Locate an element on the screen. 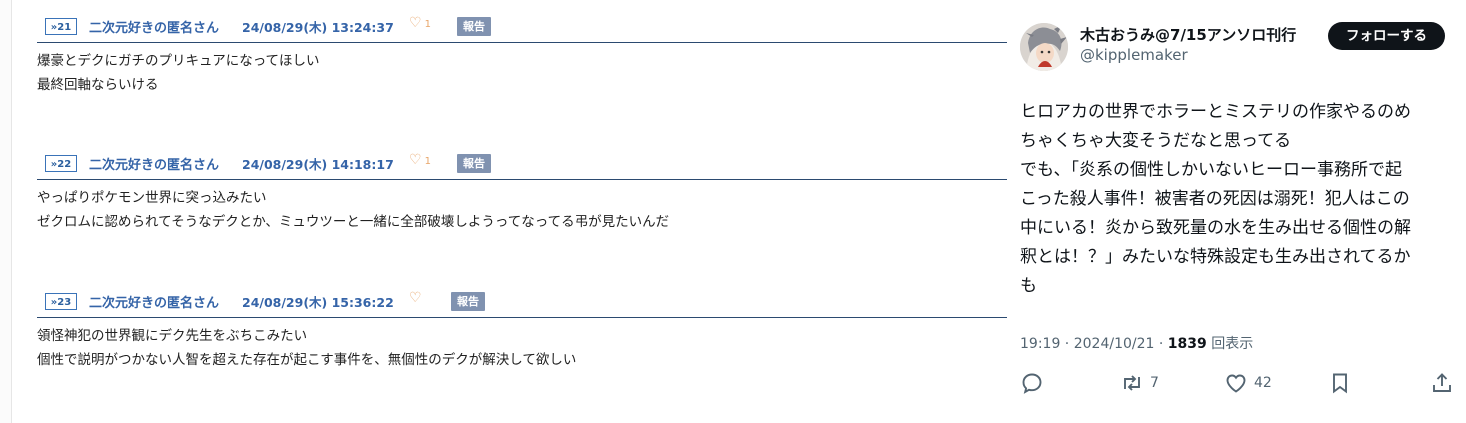 Image resolution: width=1466 pixels, height=423 pixels. views-label: 回表示 is located at coordinates (1232, 344).